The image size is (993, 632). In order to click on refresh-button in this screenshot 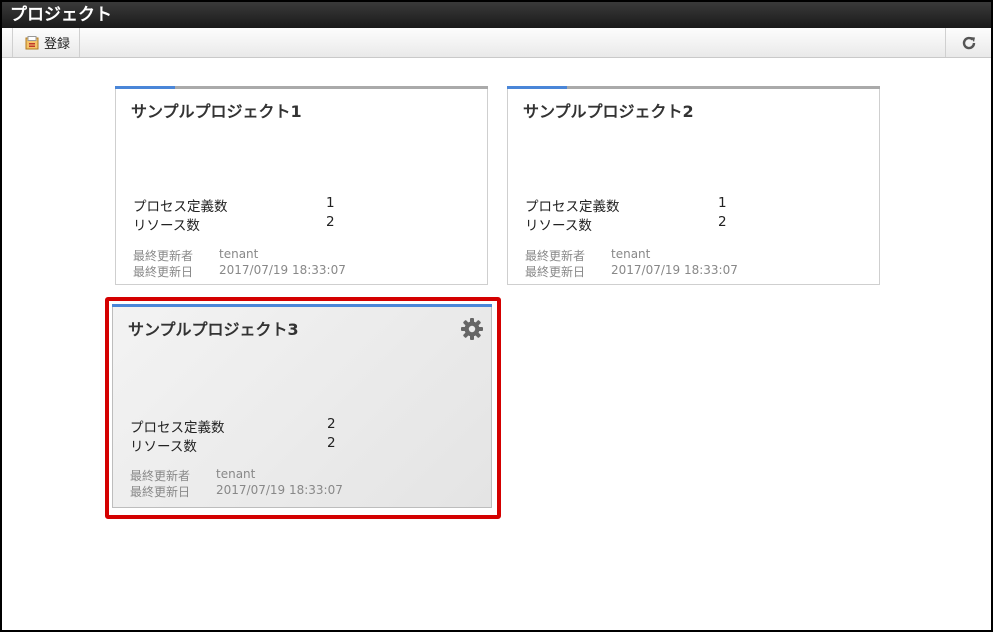, I will do `click(968, 42)`.